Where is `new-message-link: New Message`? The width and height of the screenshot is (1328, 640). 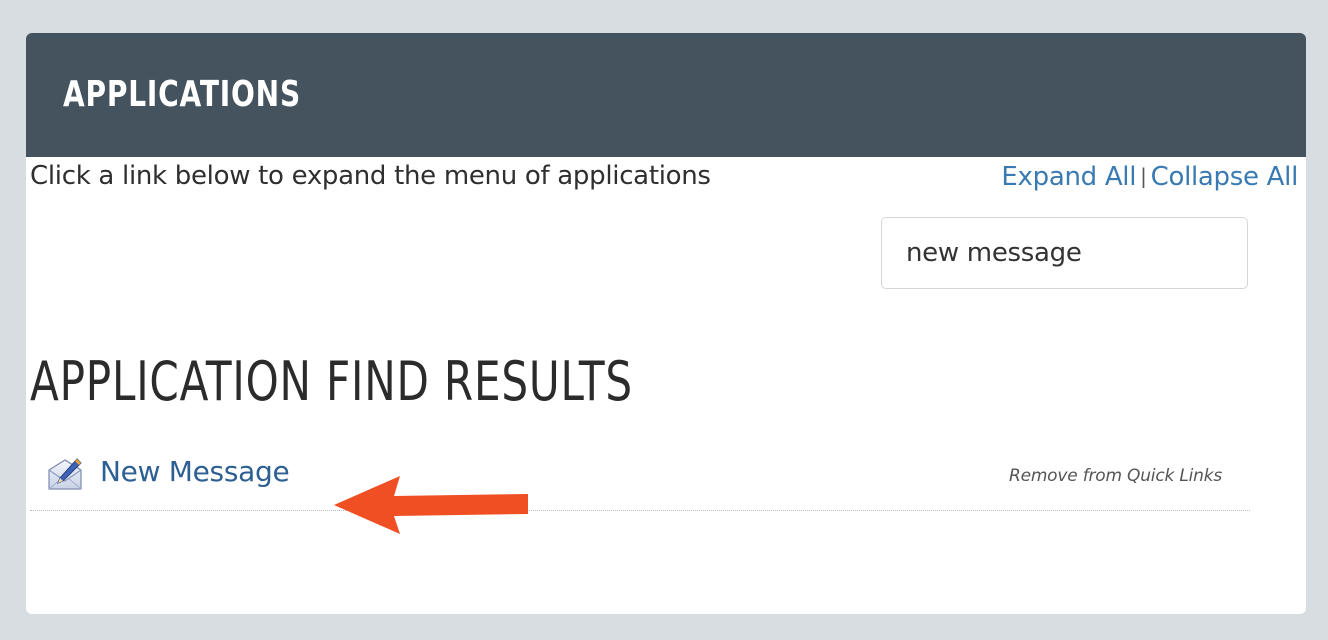
new-message-link: New Message is located at coordinates (195, 472).